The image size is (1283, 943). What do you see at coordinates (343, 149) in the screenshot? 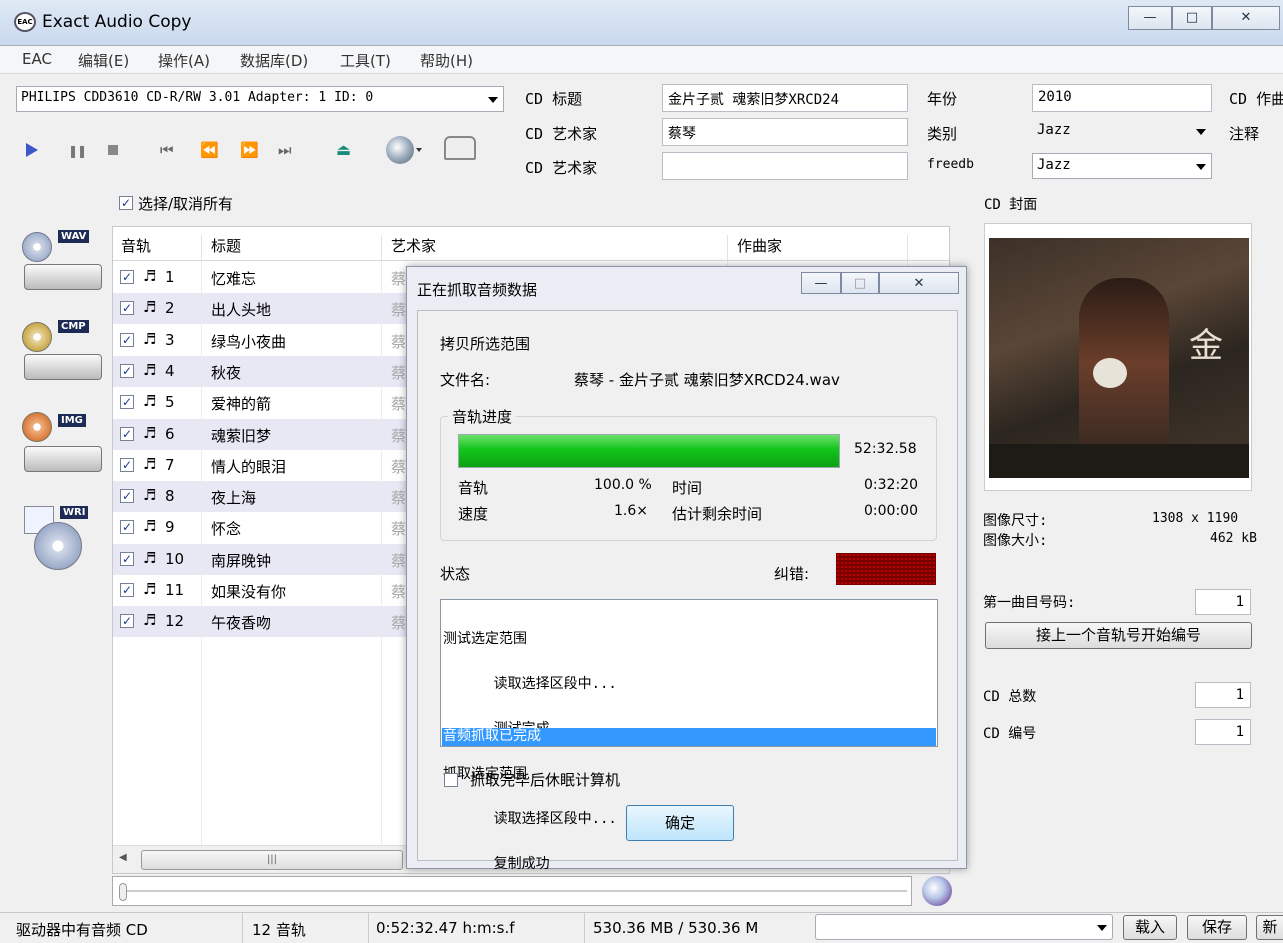
I see `eject-icon: ⏏` at bounding box center [343, 149].